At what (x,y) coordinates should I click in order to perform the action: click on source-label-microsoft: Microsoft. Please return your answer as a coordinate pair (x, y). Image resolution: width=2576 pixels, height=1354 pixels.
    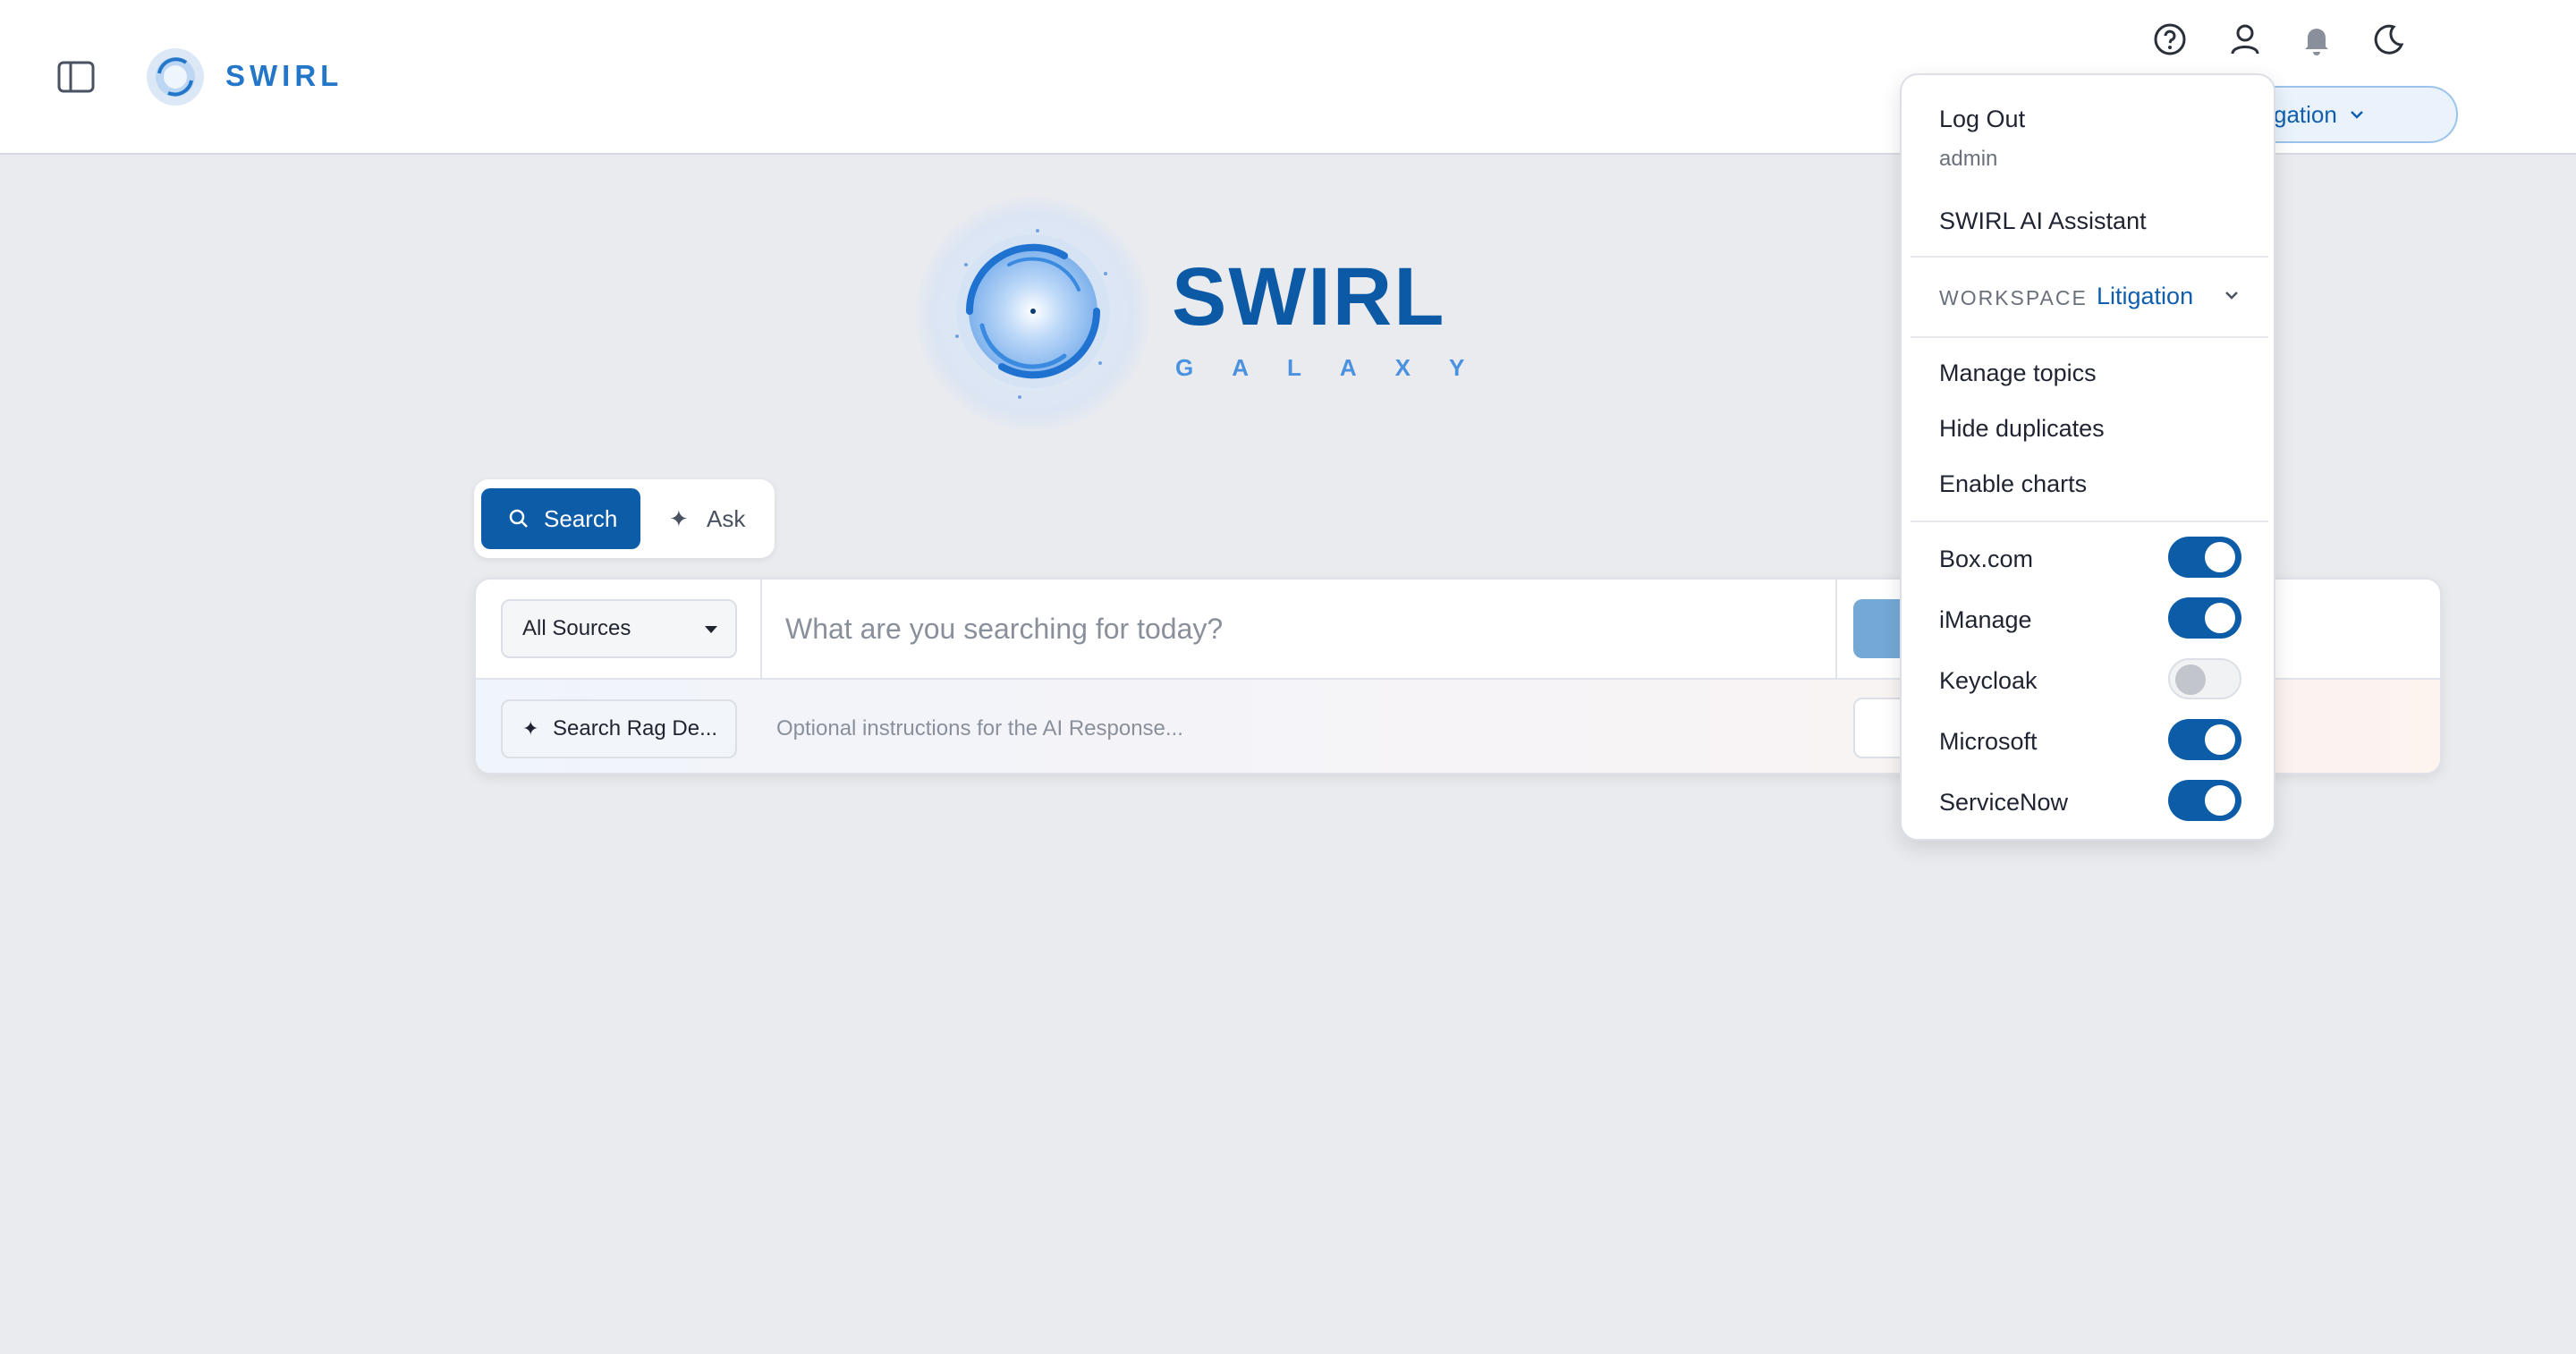
    Looking at the image, I should click on (1988, 741).